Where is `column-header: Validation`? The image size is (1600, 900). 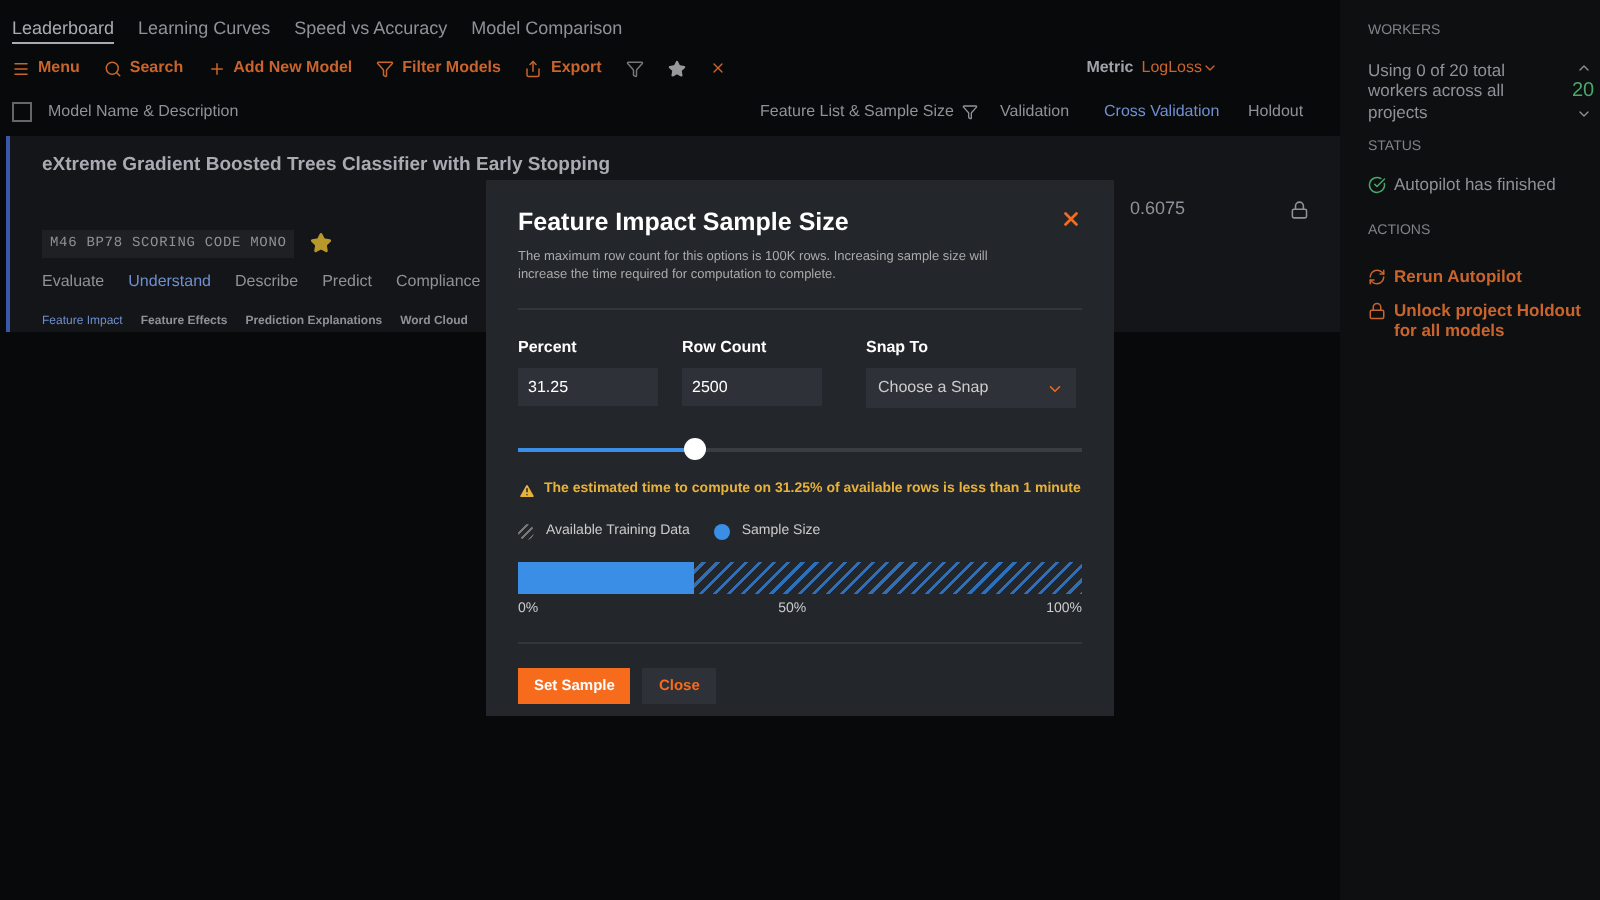 column-header: Validation is located at coordinates (1036, 112).